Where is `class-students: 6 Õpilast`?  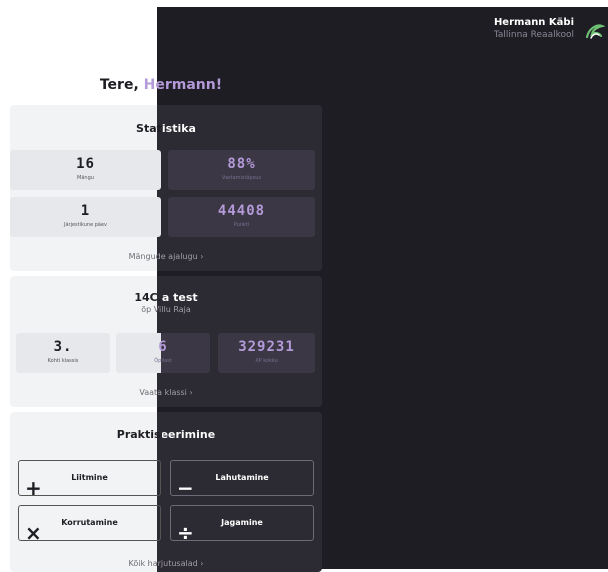
class-students: 6 Õpilast is located at coordinates (163, 353).